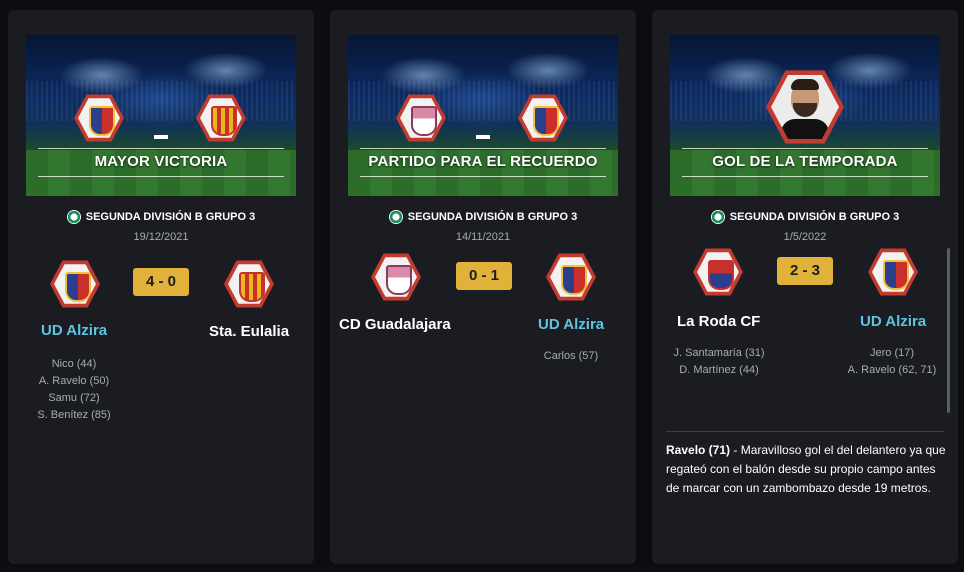 The image size is (964, 572). I want to click on goal-scorer: Ravelo (71), so click(698, 450).